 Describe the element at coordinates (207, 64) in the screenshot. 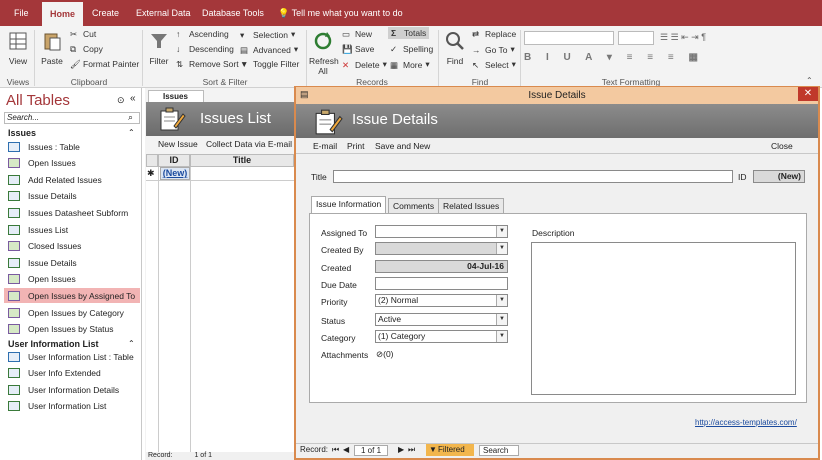

I see `remove-sort-button: ⇅ Remove Sort` at that location.